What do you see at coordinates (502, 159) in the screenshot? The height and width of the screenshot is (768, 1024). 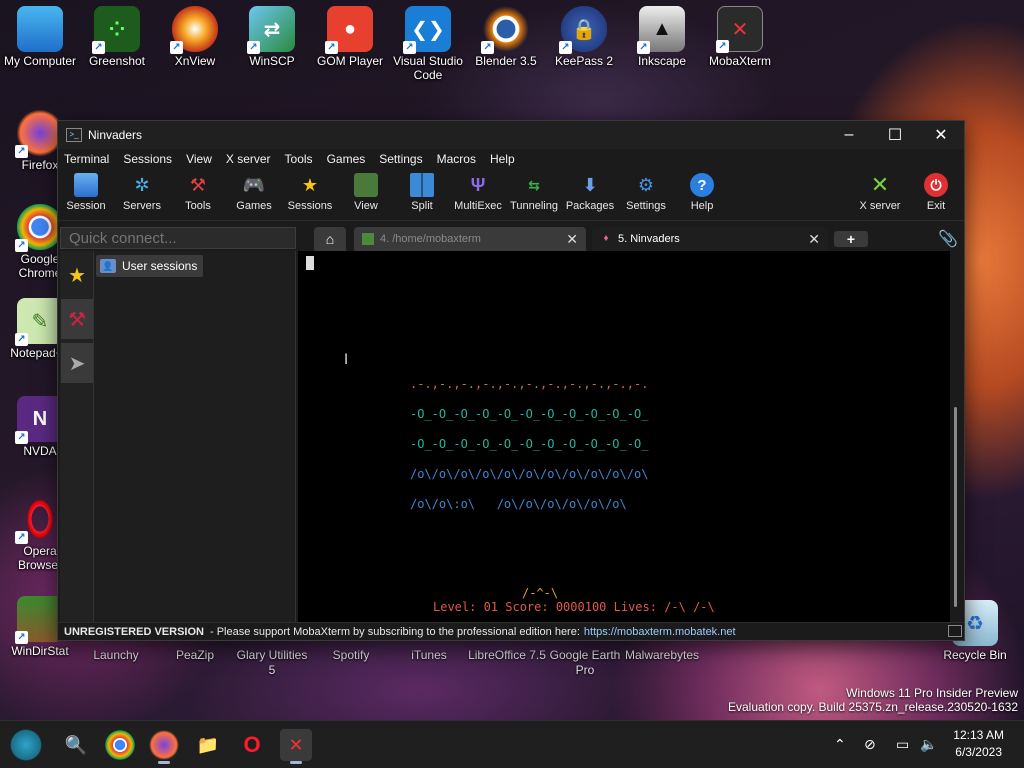 I see `menu-help: Help` at bounding box center [502, 159].